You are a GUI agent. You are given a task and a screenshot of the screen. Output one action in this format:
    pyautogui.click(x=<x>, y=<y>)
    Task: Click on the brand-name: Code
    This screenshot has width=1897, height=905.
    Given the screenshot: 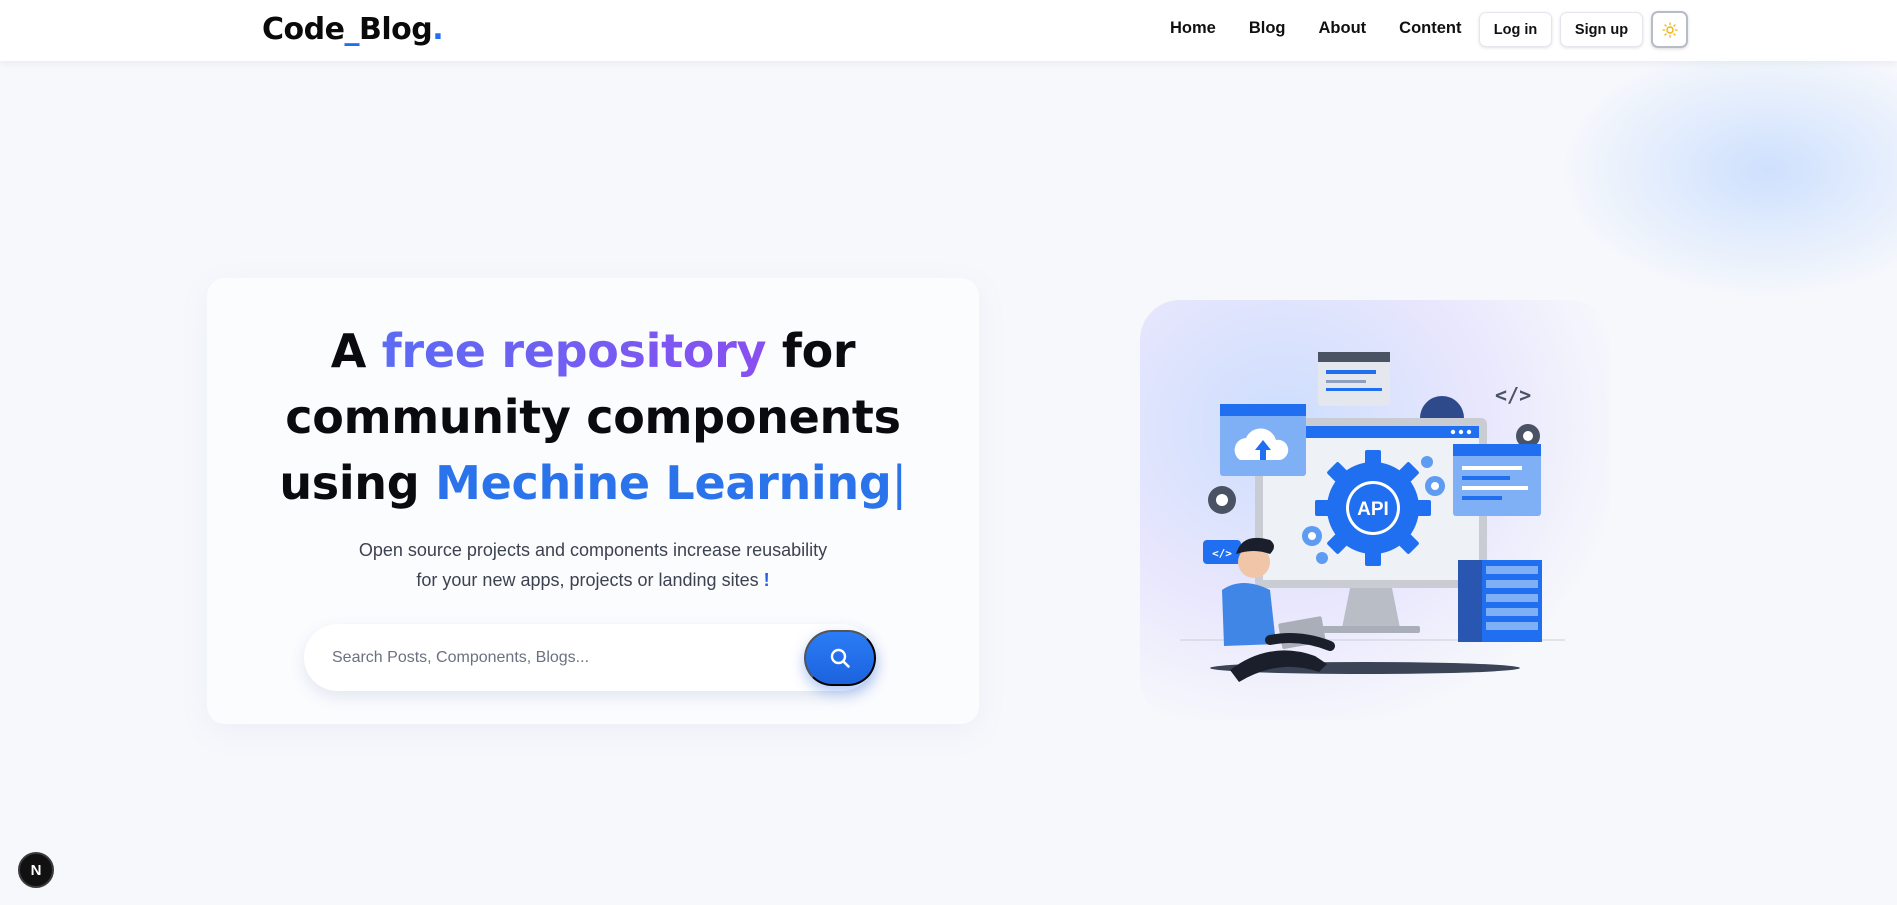 What is the action you would take?
    pyautogui.click(x=303, y=29)
    